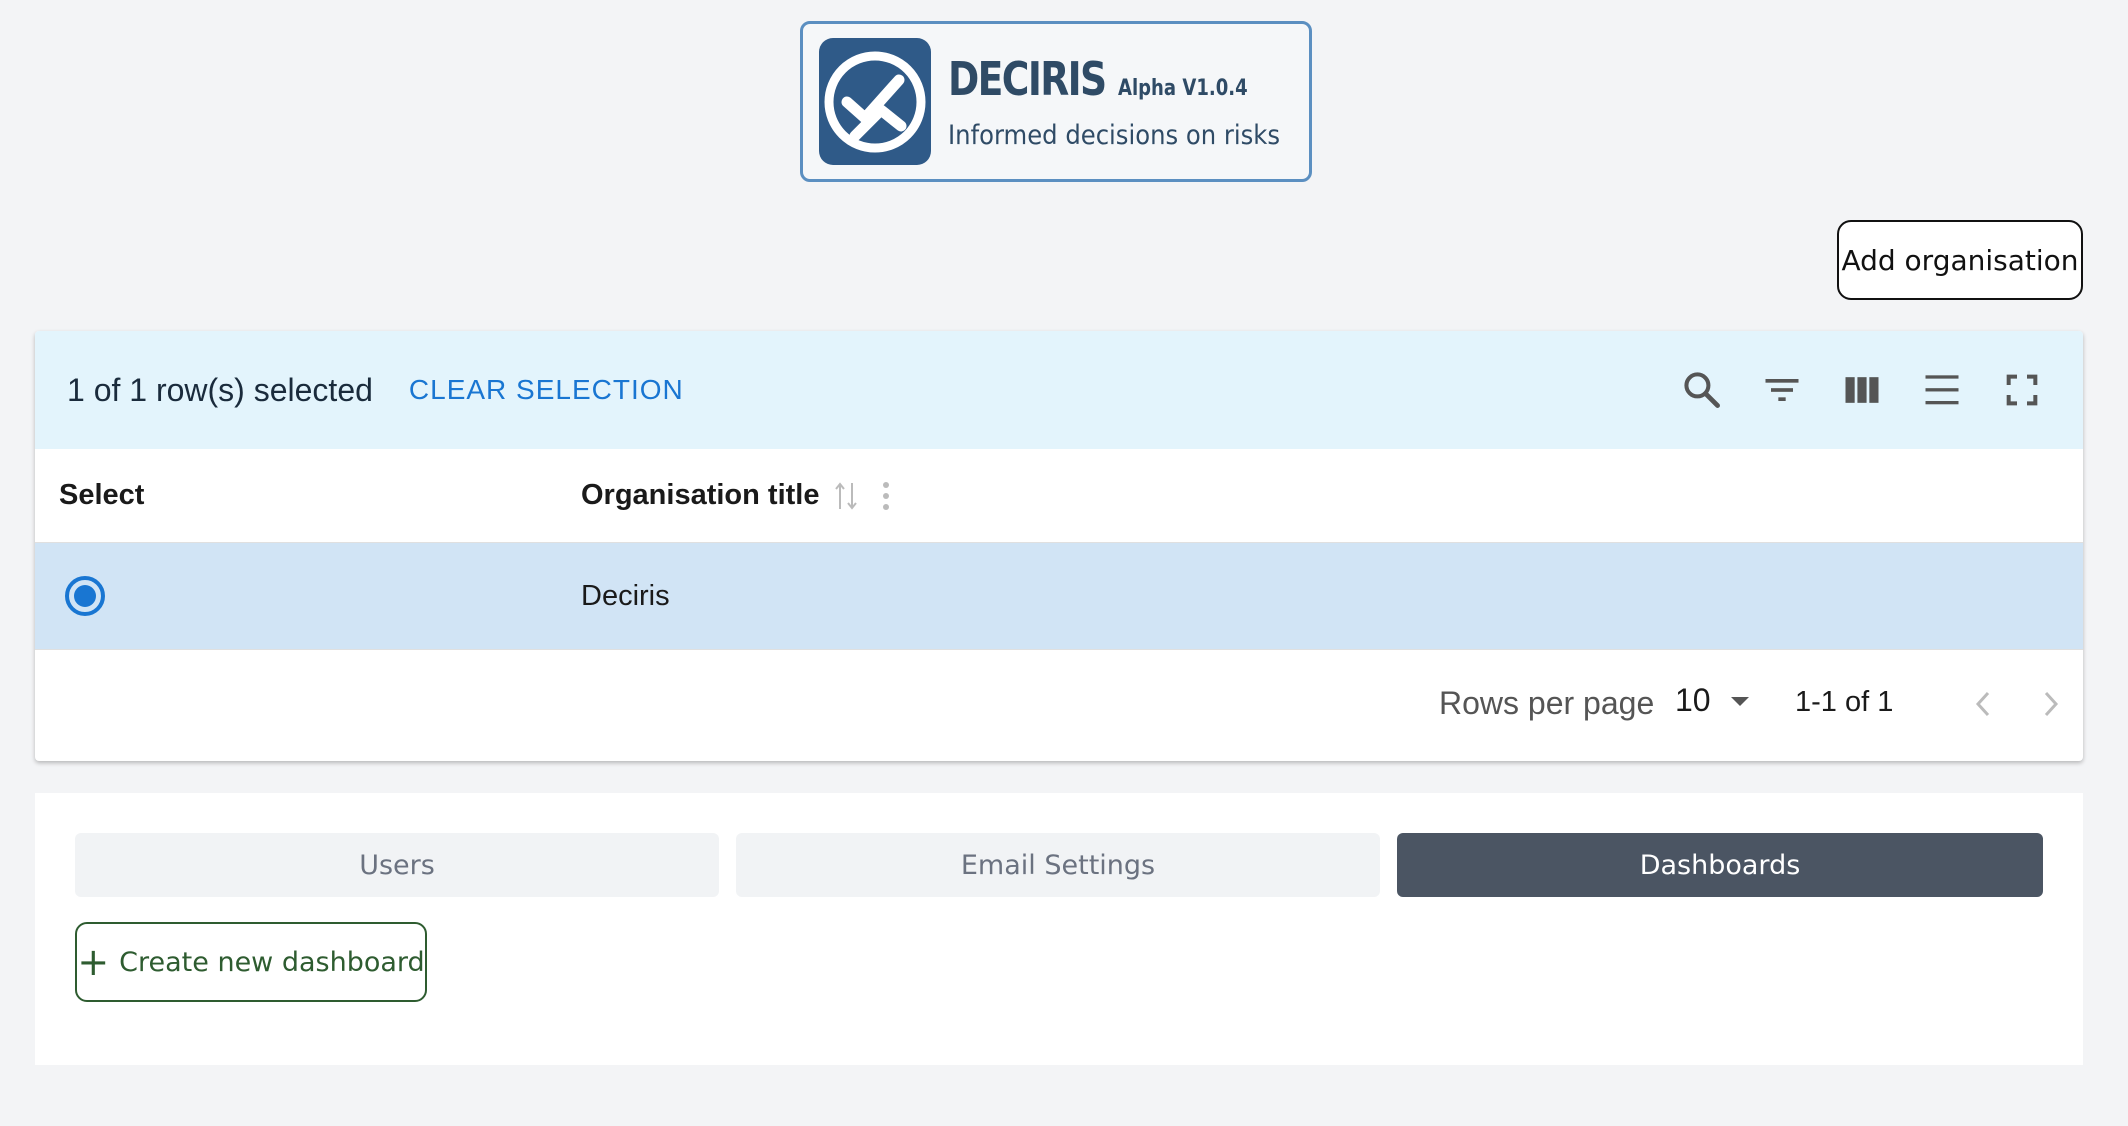 Image resolution: width=2128 pixels, height=1126 pixels. Describe the element at coordinates (1114, 135) in the screenshot. I see `logo-tagline: Informed decisions on risks` at that location.